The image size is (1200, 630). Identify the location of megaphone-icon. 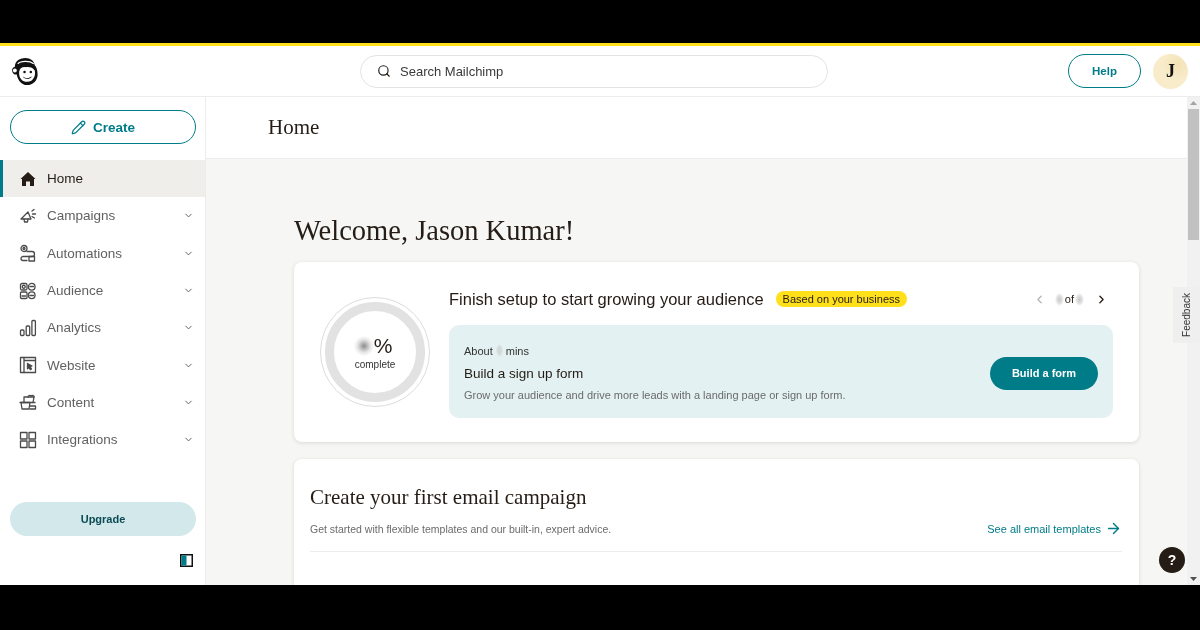
(28, 215).